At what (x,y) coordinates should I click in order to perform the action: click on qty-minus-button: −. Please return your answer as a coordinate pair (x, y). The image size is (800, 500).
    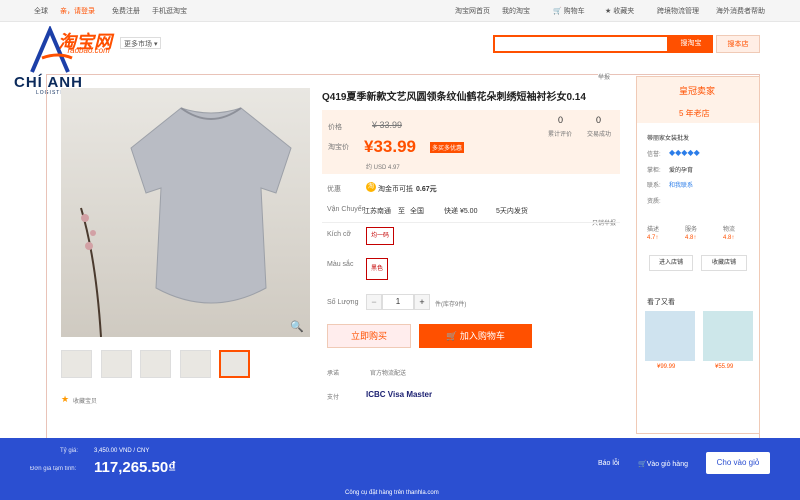
    Looking at the image, I should click on (374, 302).